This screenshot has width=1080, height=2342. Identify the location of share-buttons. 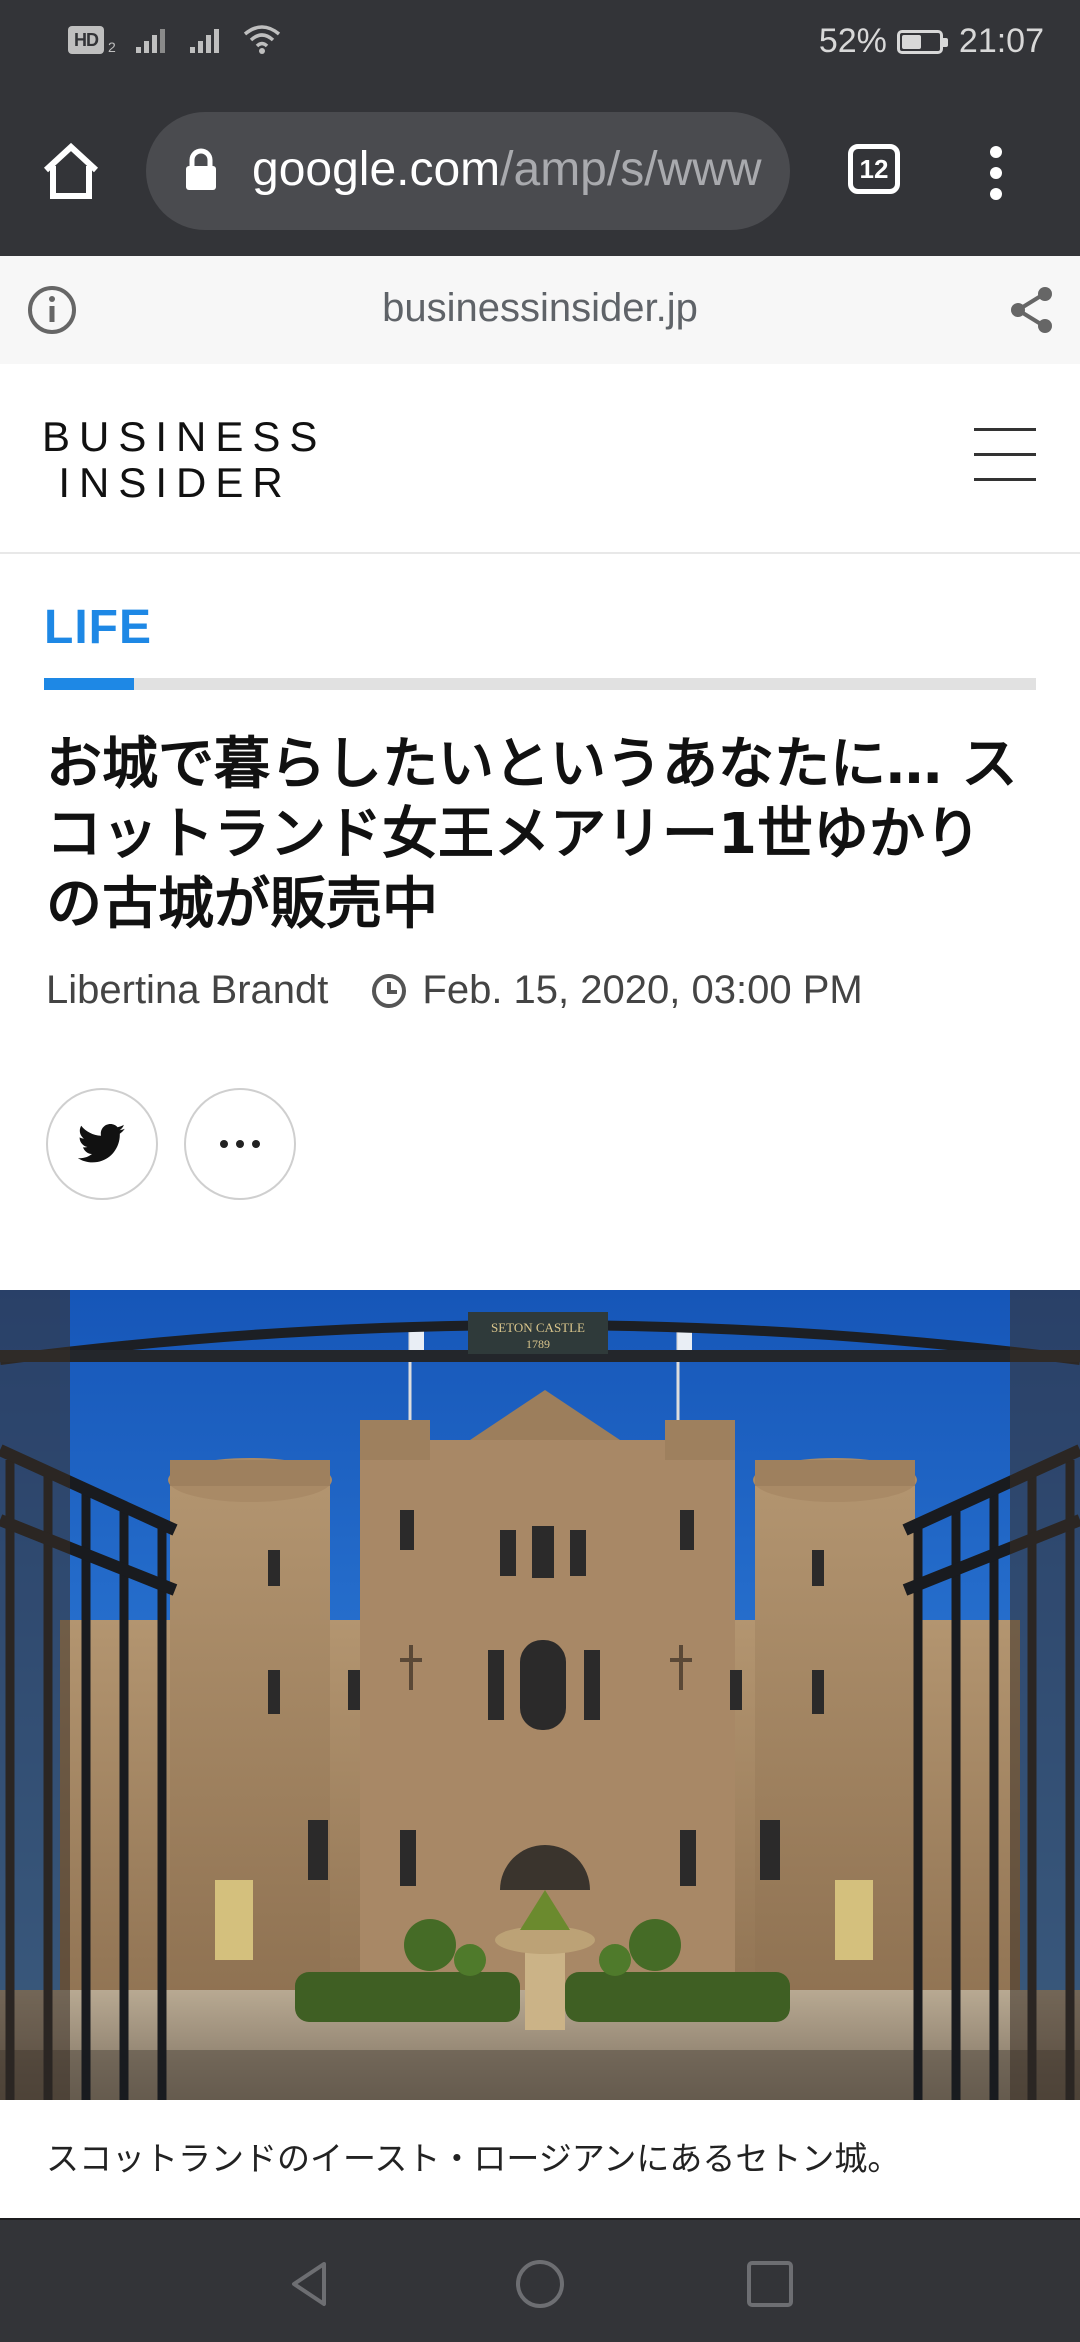
(171, 1144).